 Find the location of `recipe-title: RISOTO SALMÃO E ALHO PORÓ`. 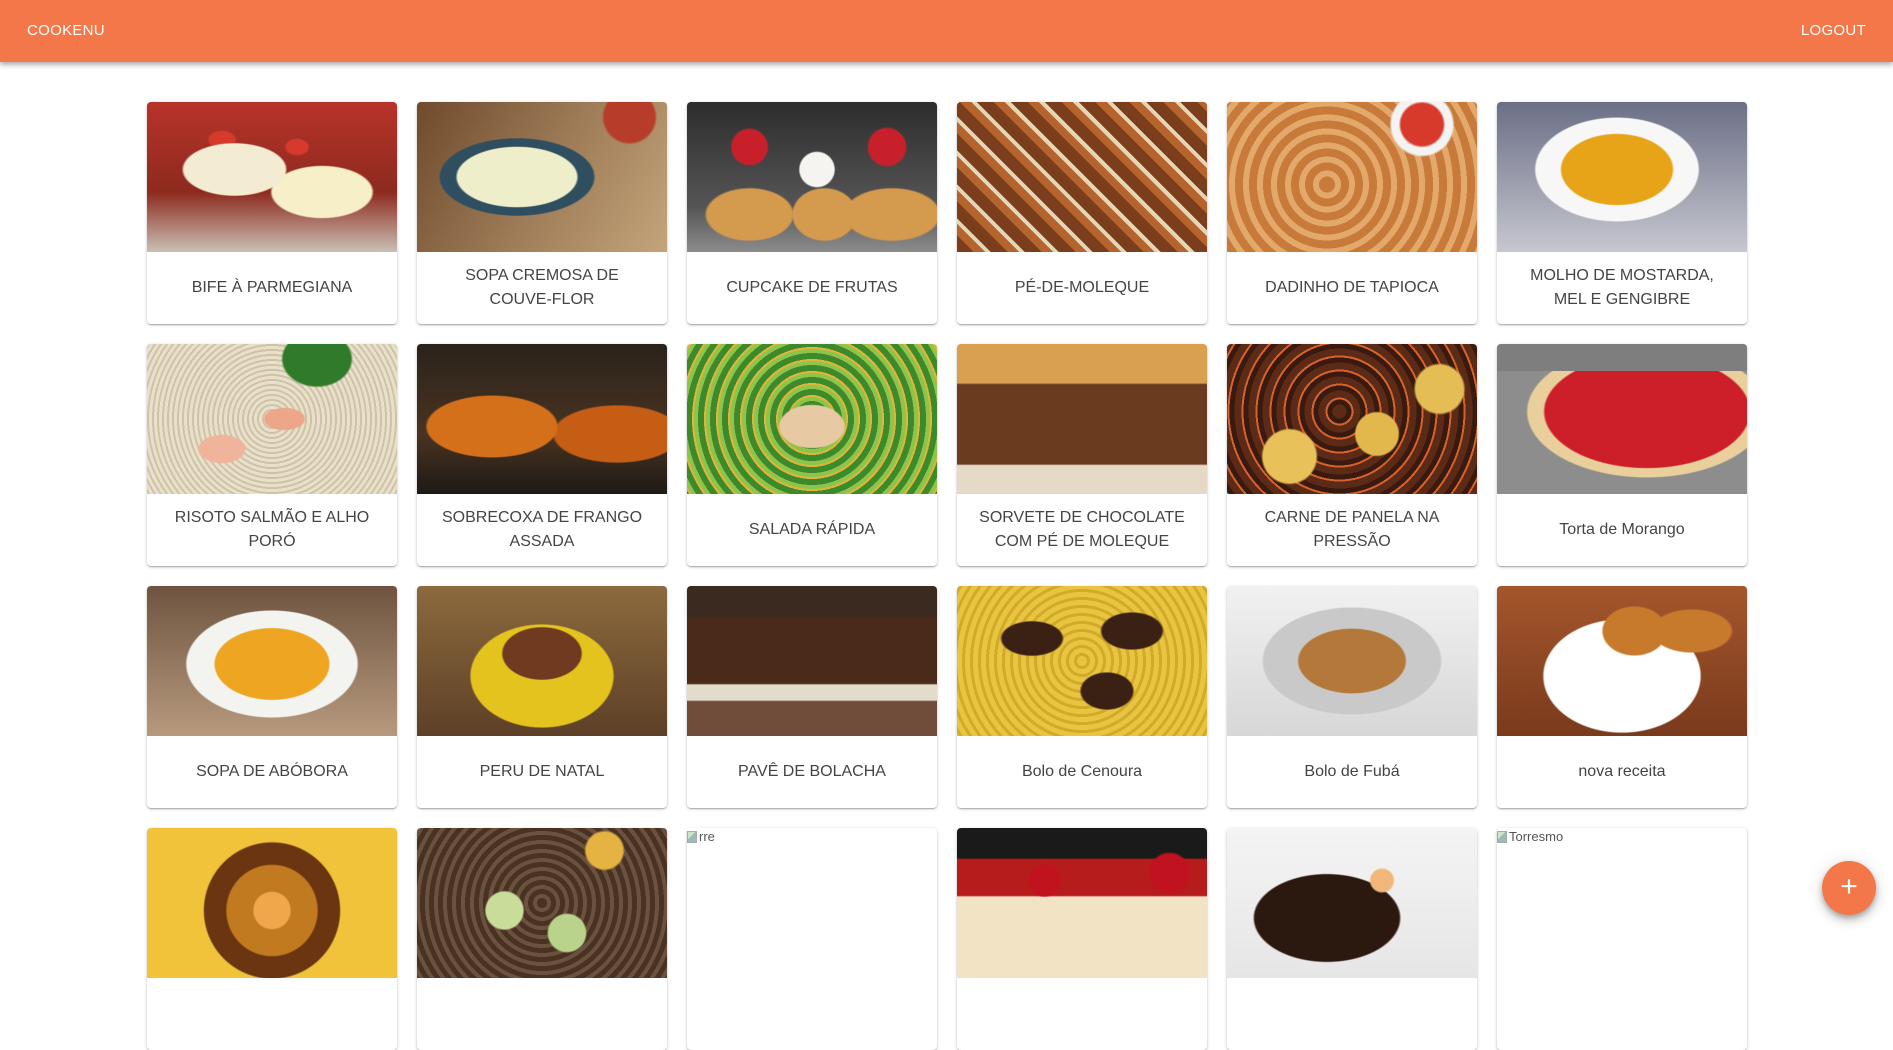

recipe-title: RISOTO SALMÃO E ALHO PORÓ is located at coordinates (272, 529).